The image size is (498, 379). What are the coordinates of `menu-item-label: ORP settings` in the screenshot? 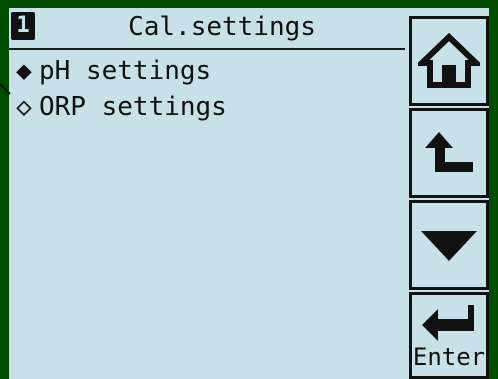 It's located at (133, 107).